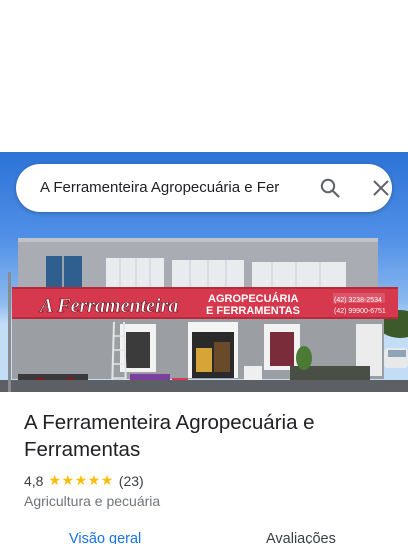 The image size is (408, 544). I want to click on search-icon, so click(330, 188).